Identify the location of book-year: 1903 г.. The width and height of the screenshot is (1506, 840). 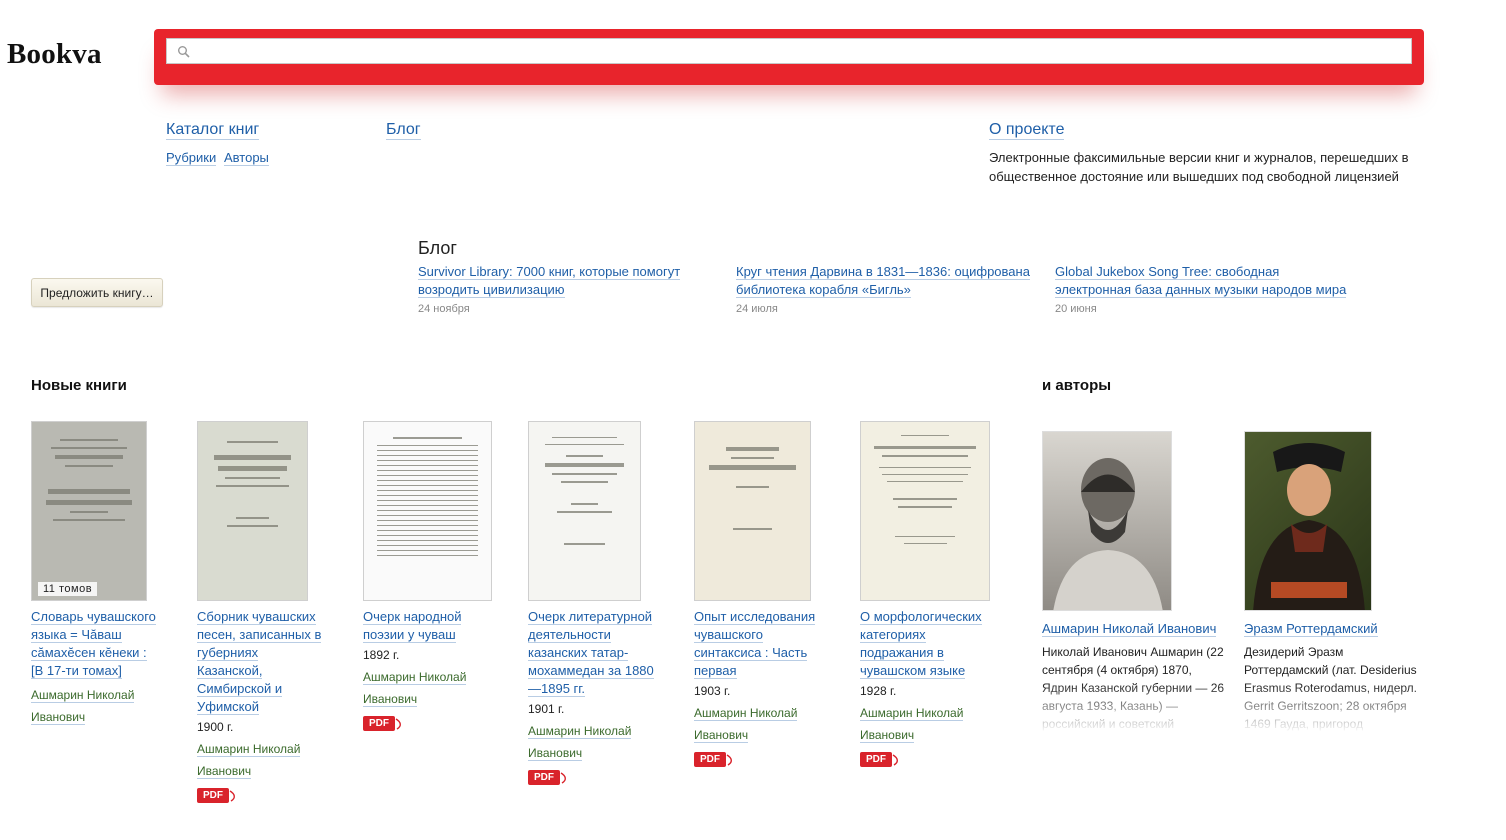
(712, 691).